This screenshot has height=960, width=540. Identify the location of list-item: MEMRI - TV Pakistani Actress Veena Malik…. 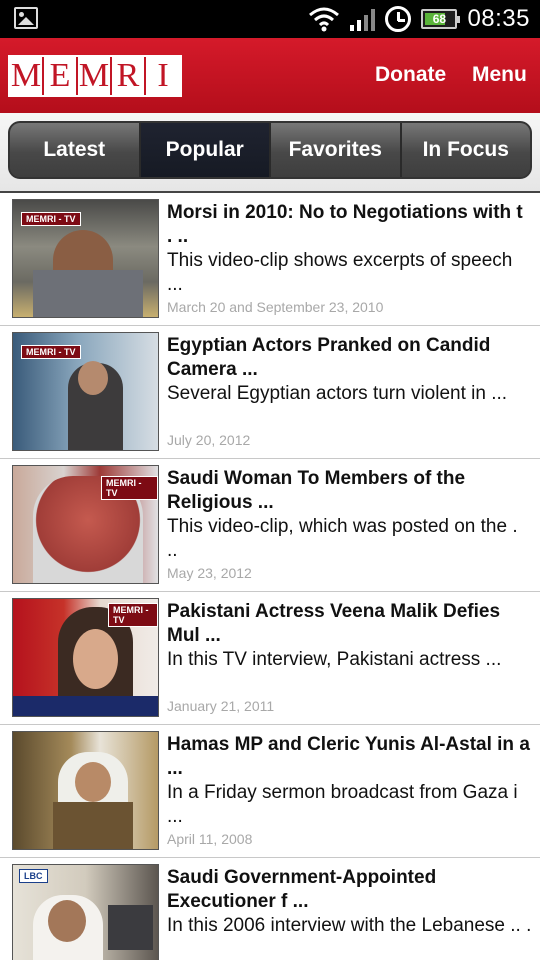
(270, 658).